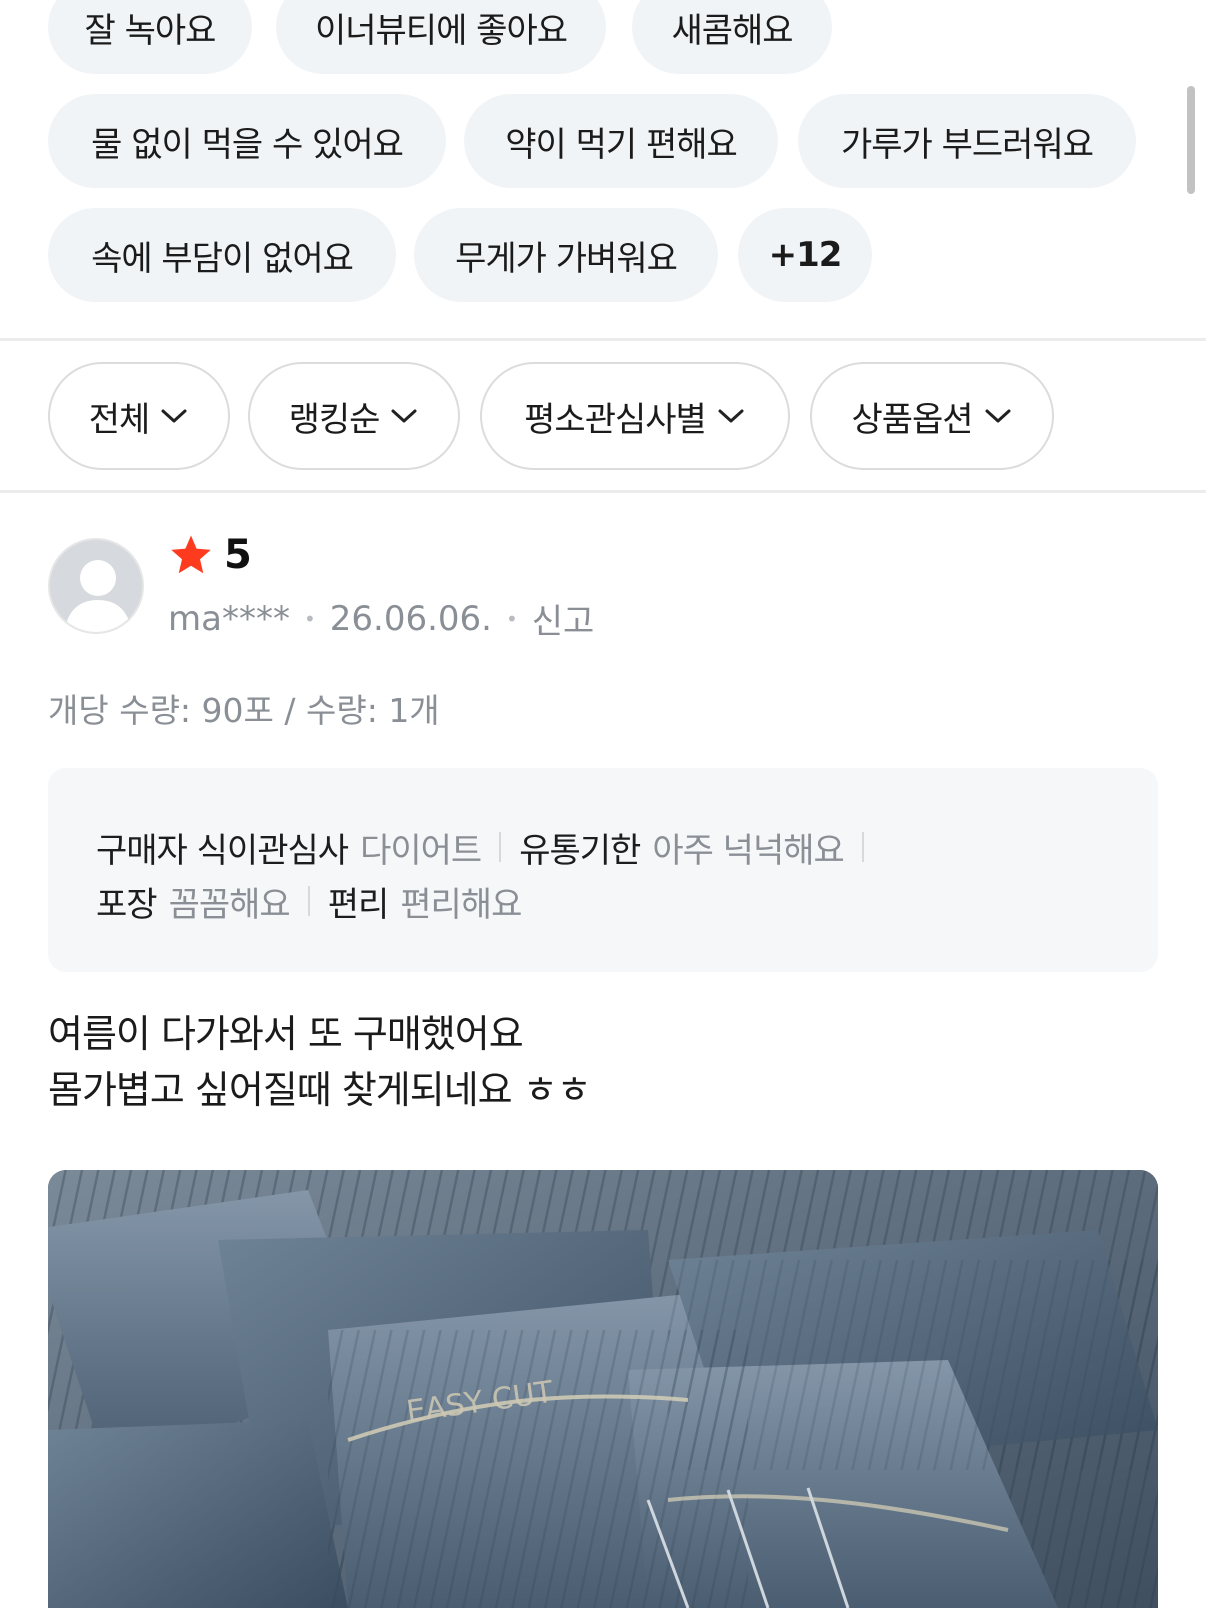  I want to click on filter-sort-button: 랭킹순, so click(354, 416).